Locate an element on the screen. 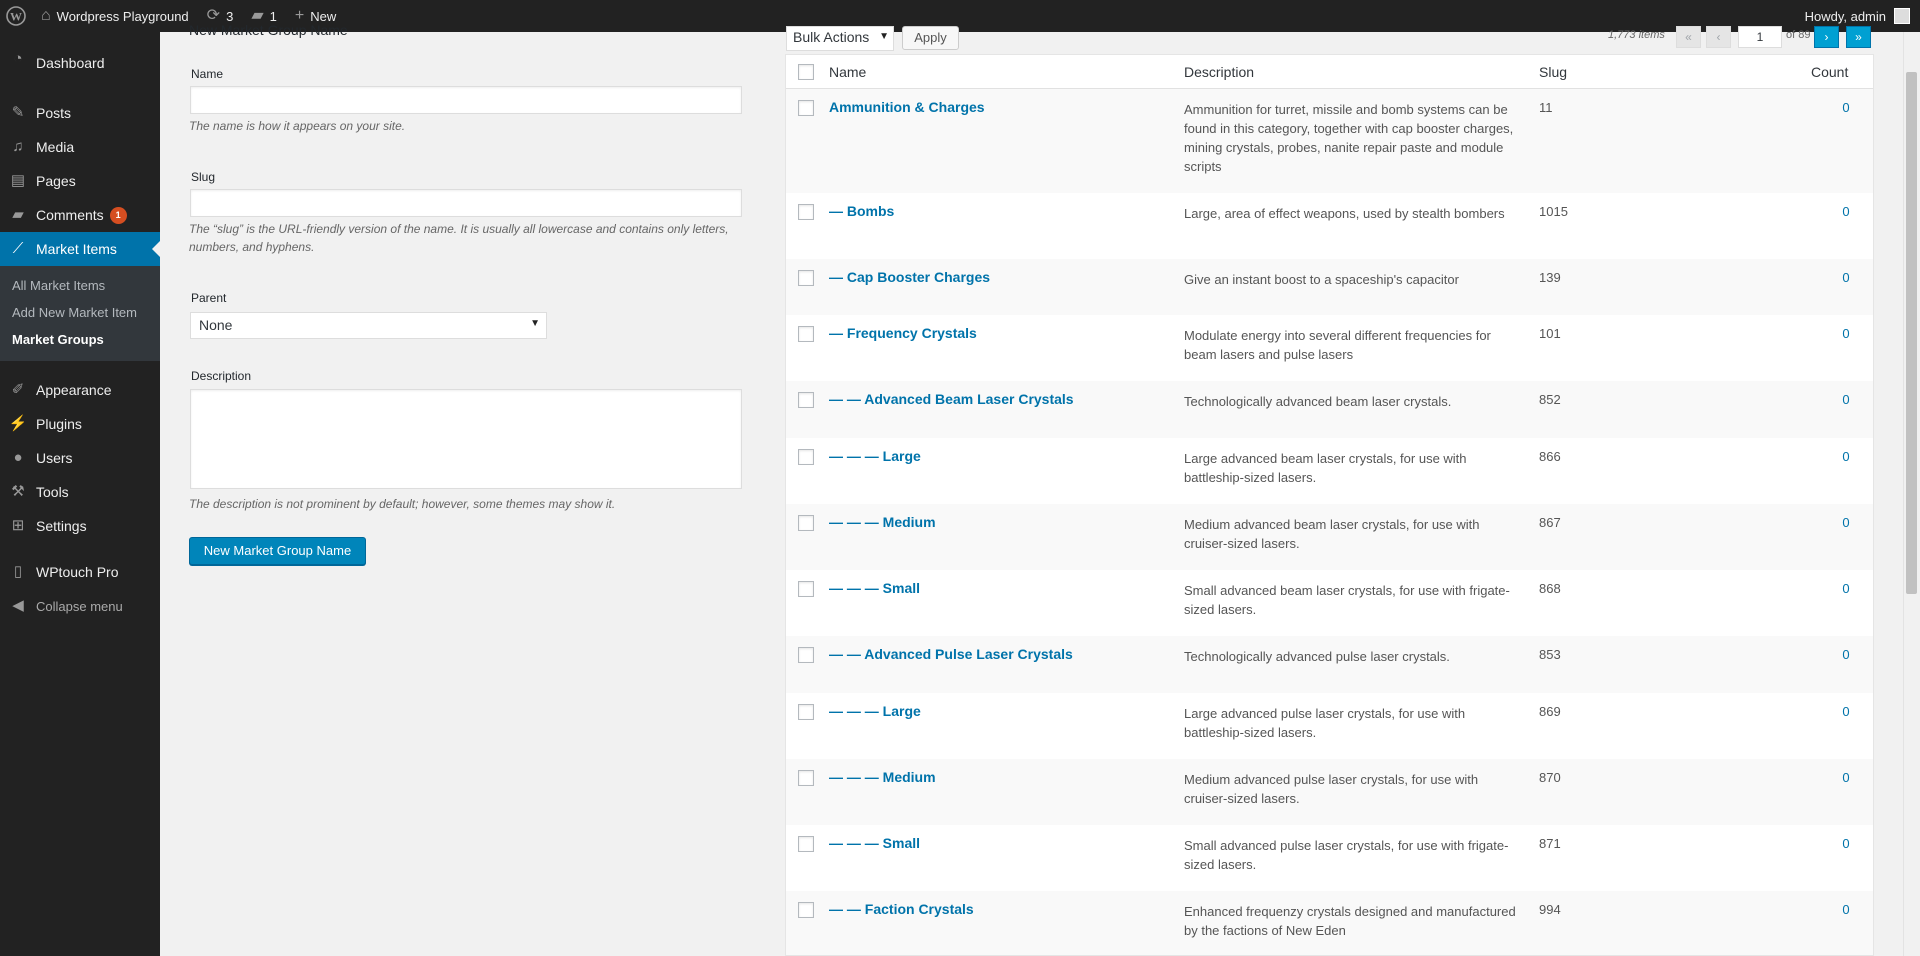  parent-select: None ▼ is located at coordinates (368, 325).